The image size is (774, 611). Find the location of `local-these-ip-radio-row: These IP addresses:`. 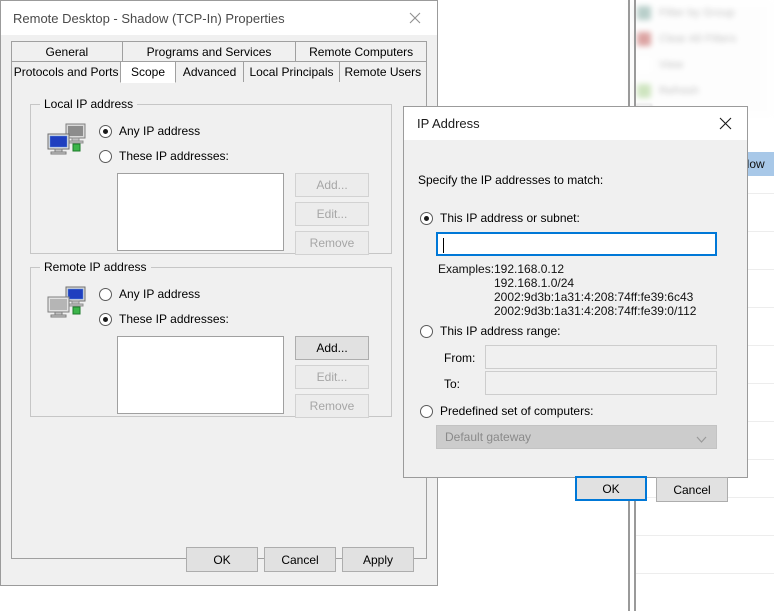

local-these-ip-radio-row: These IP addresses: is located at coordinates (164, 156).